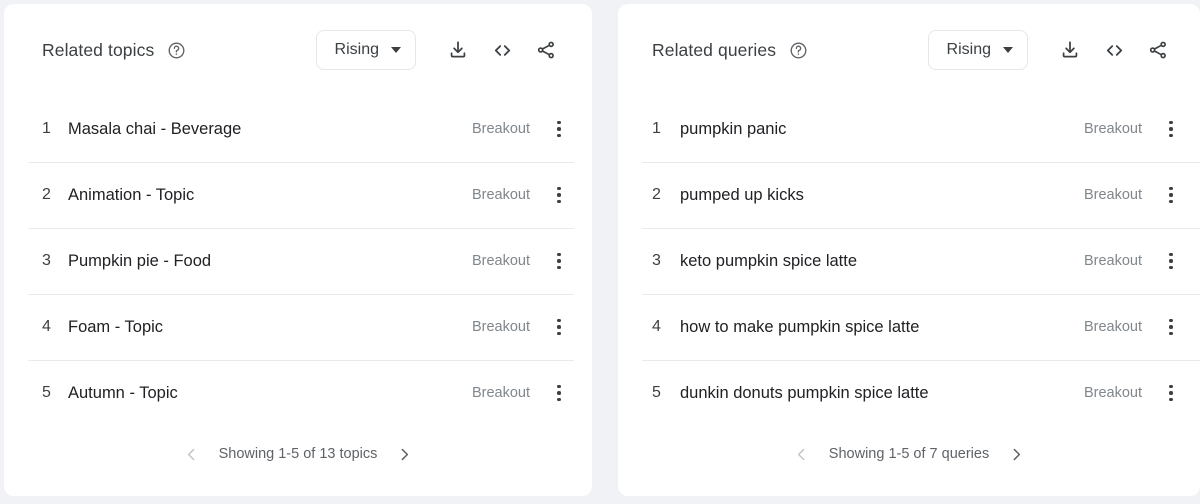 This screenshot has width=1200, height=504. I want to click on table-row: 1 Masala chai - Beverage Breakout, so click(298, 129).